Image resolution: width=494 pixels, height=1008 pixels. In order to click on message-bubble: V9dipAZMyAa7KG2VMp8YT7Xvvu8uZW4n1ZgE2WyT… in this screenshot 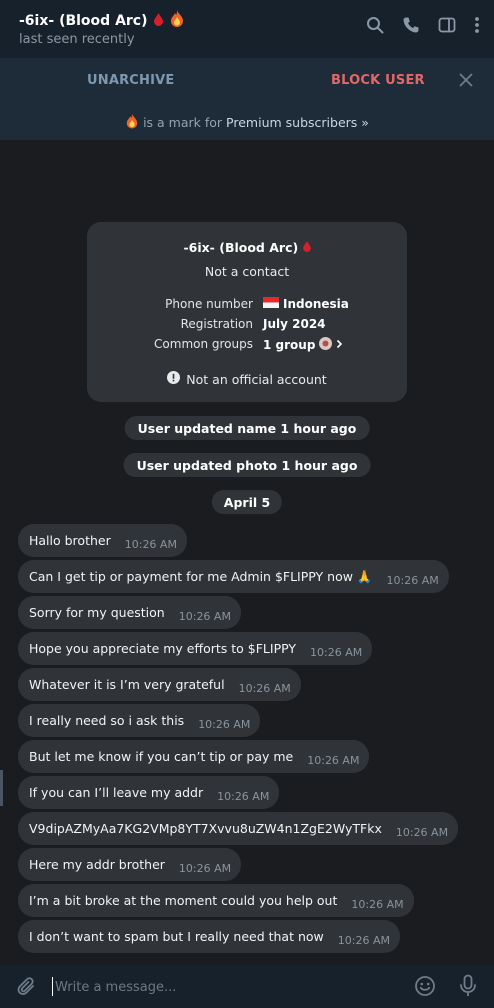, I will do `click(238, 828)`.